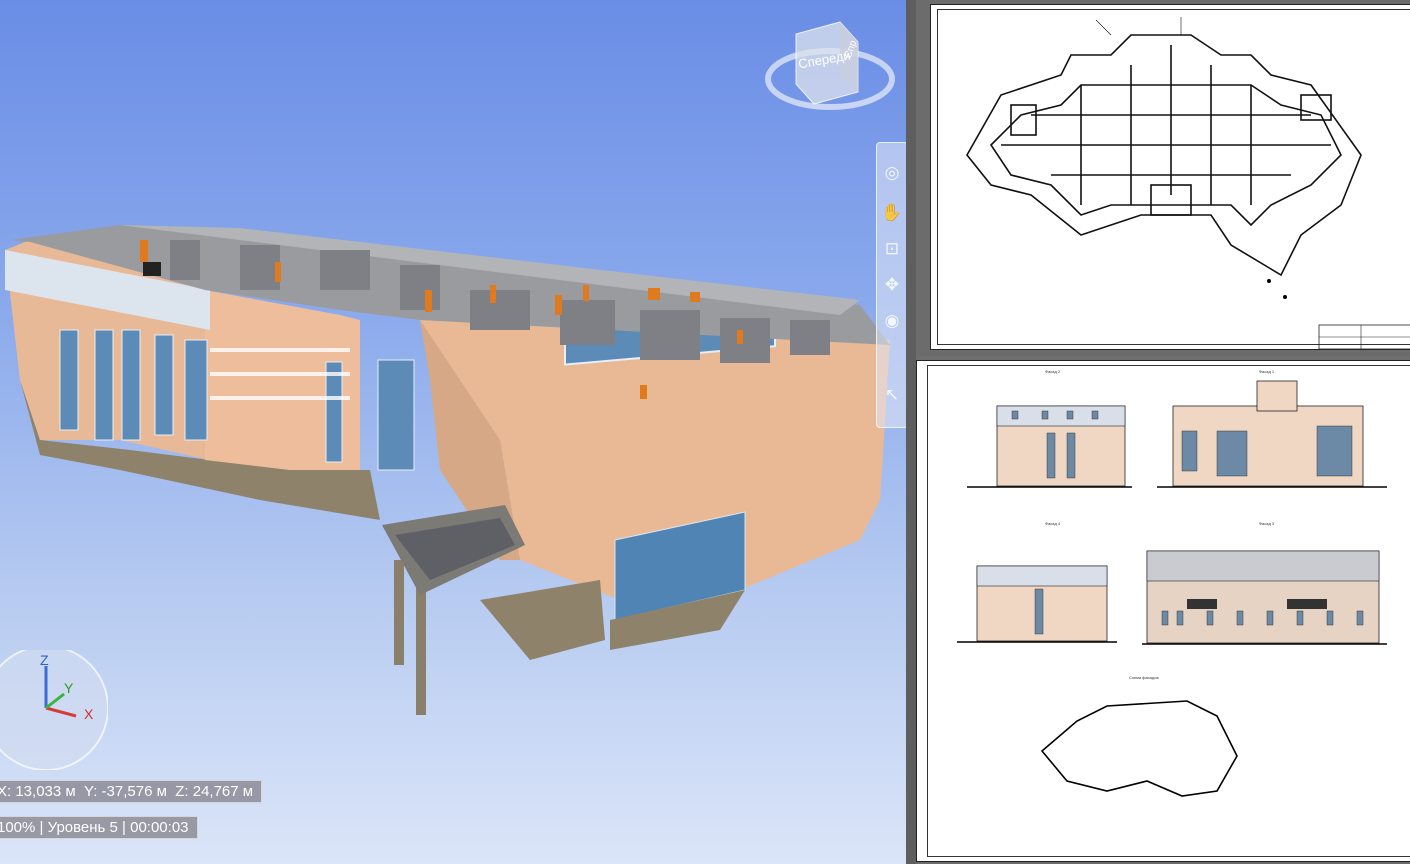  I want to click on sheet-label-facade-1: Фасад 1, so click(1267, 371).